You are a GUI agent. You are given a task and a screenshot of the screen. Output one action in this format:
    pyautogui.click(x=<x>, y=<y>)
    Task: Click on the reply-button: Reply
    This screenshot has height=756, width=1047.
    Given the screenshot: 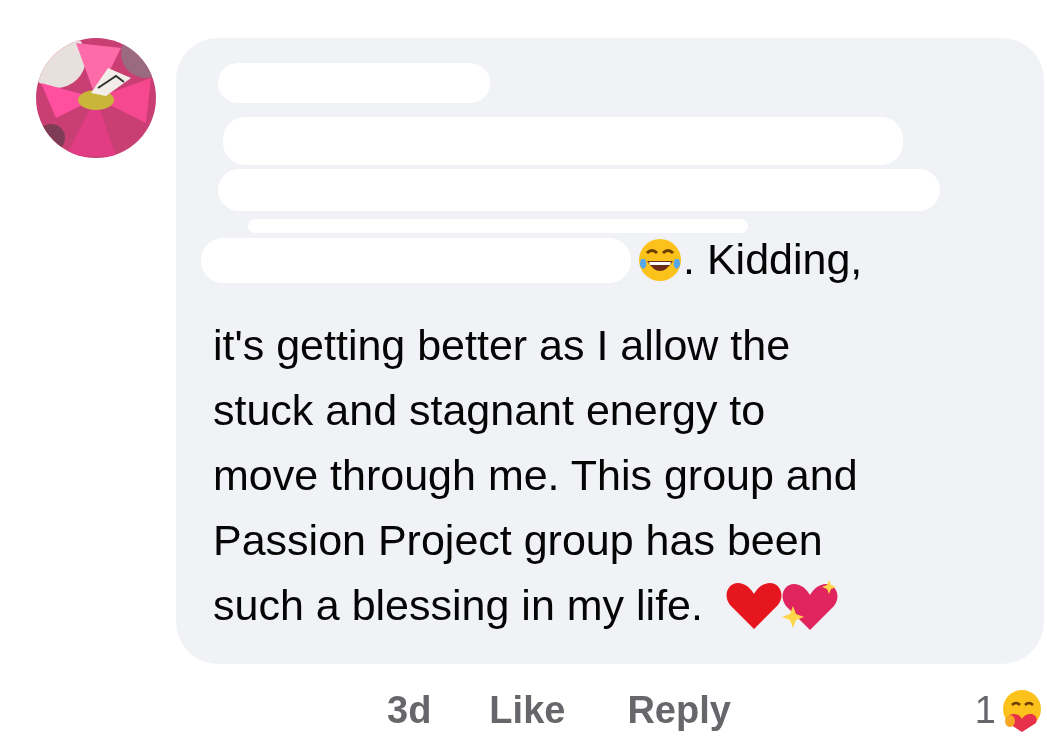 What is the action you would take?
    pyautogui.click(x=679, y=710)
    